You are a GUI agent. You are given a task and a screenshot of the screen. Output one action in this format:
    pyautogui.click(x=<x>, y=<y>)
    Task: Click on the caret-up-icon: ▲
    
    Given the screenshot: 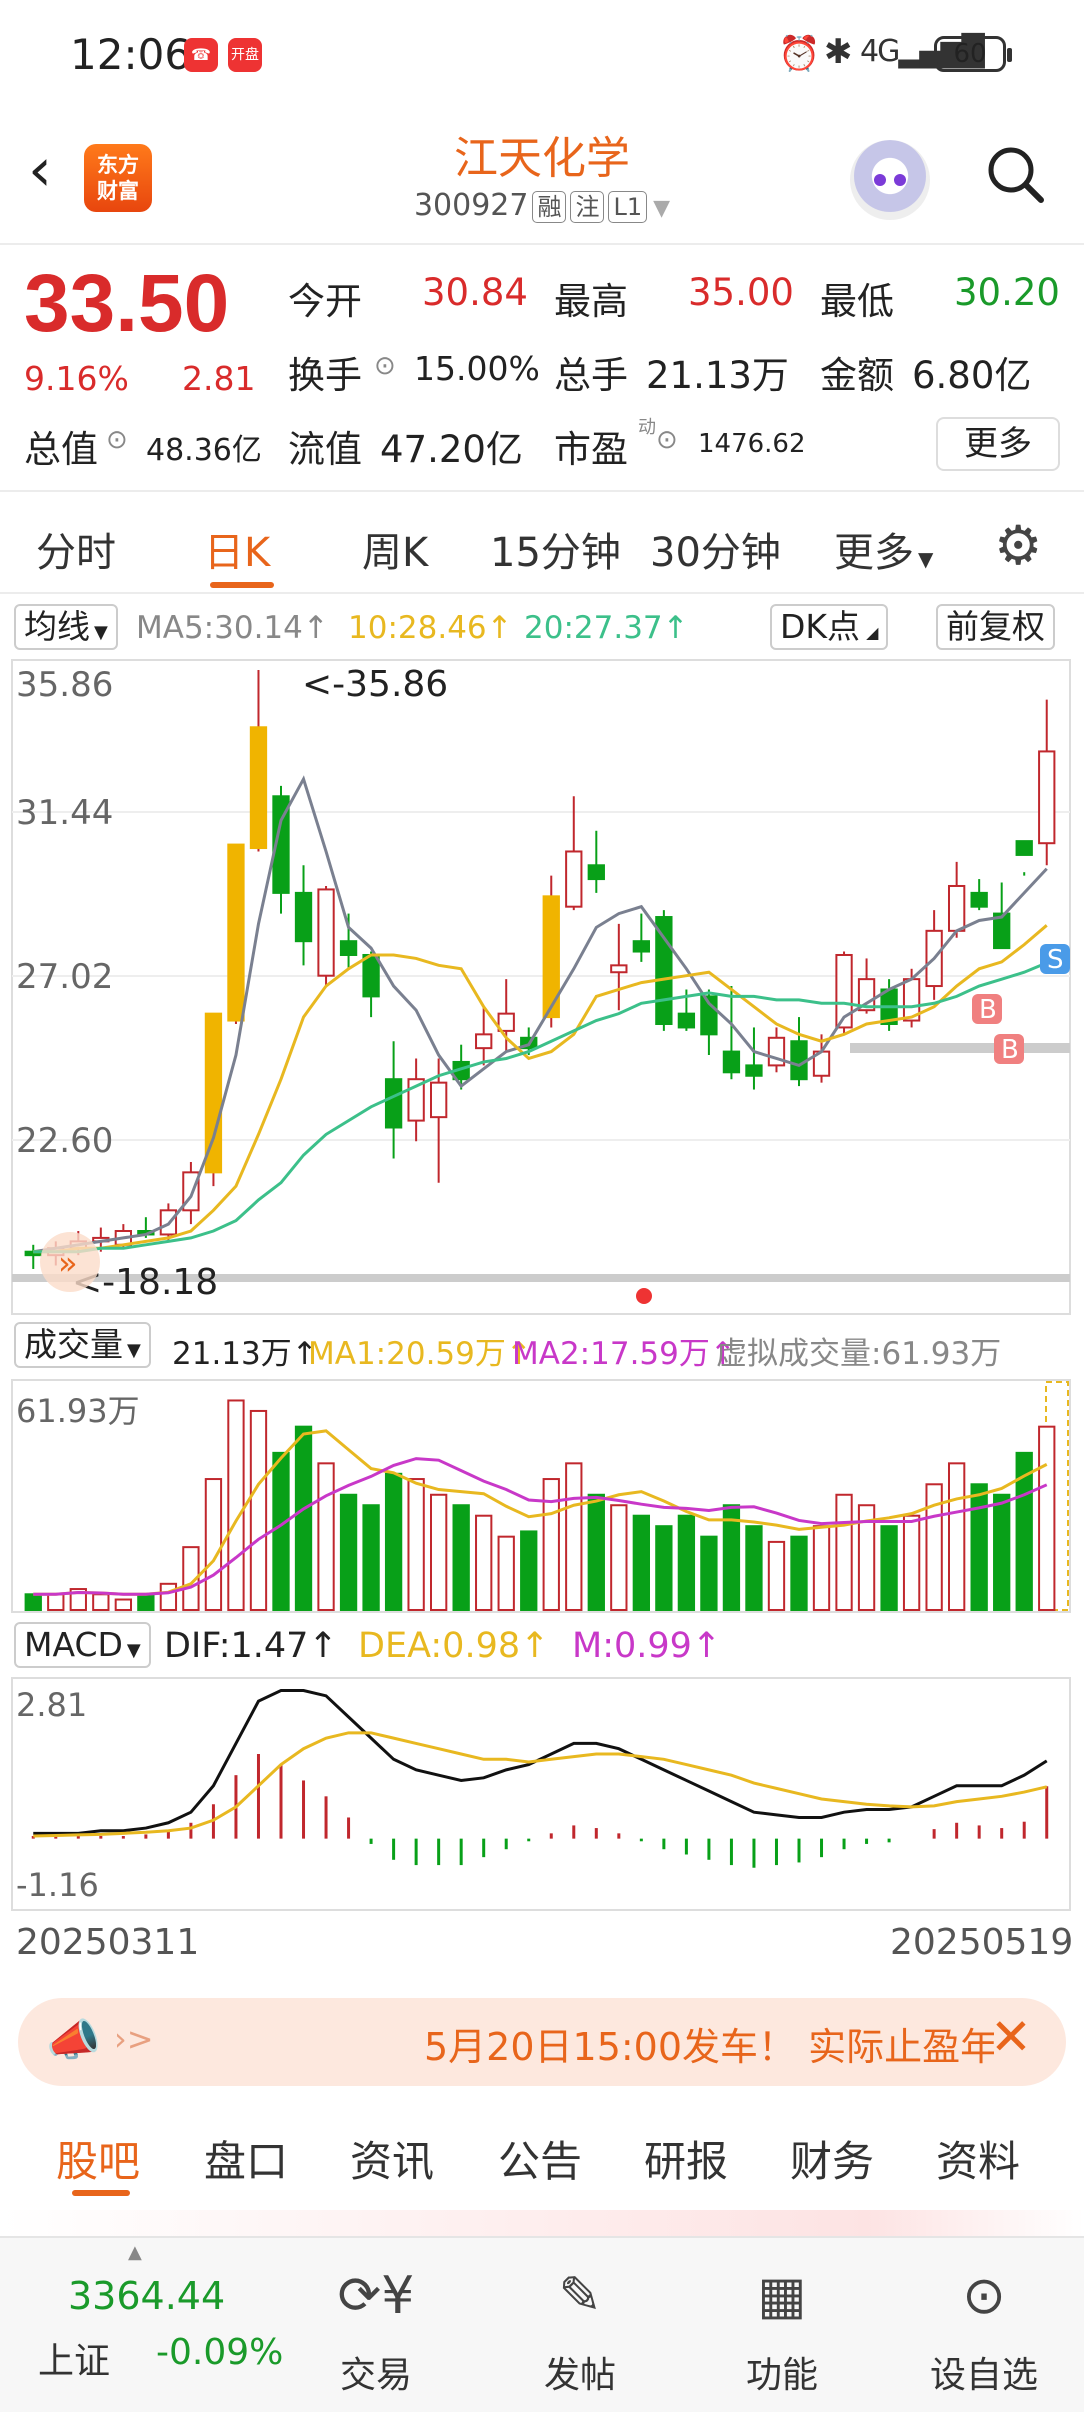 What is the action you would take?
    pyautogui.click(x=135, y=2252)
    